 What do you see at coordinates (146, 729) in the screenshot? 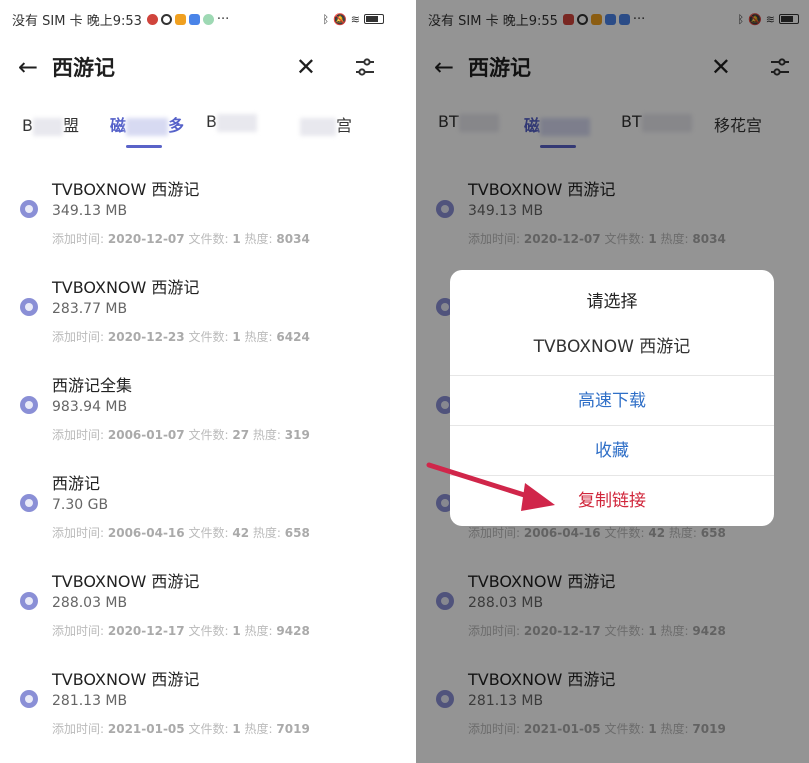
I see `added-date: 2021-01-05` at bounding box center [146, 729].